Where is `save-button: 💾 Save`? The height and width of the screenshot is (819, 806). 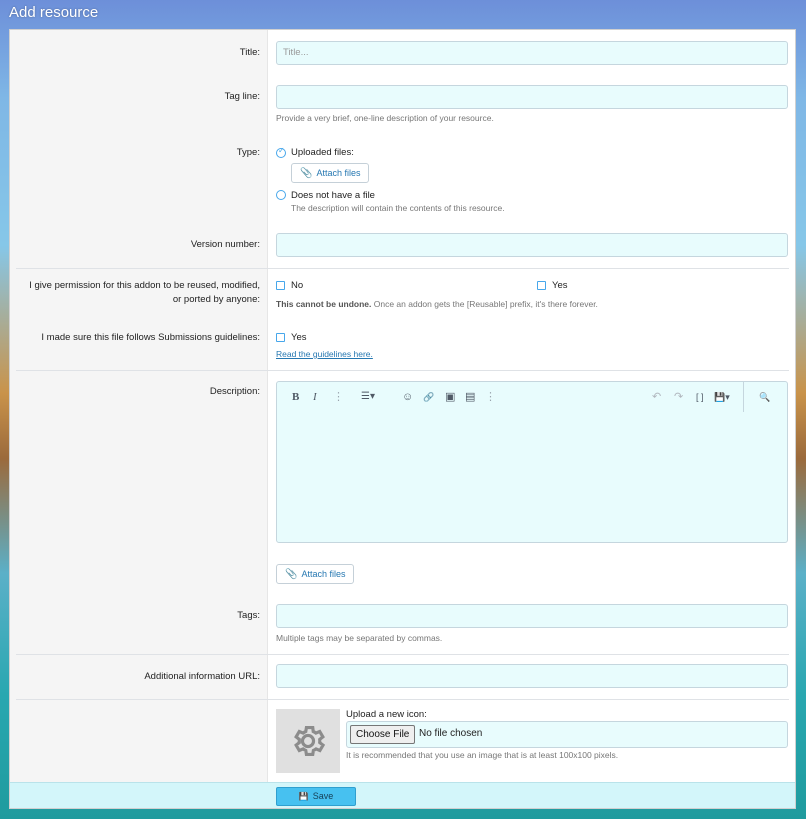 save-button: 💾 Save is located at coordinates (316, 796).